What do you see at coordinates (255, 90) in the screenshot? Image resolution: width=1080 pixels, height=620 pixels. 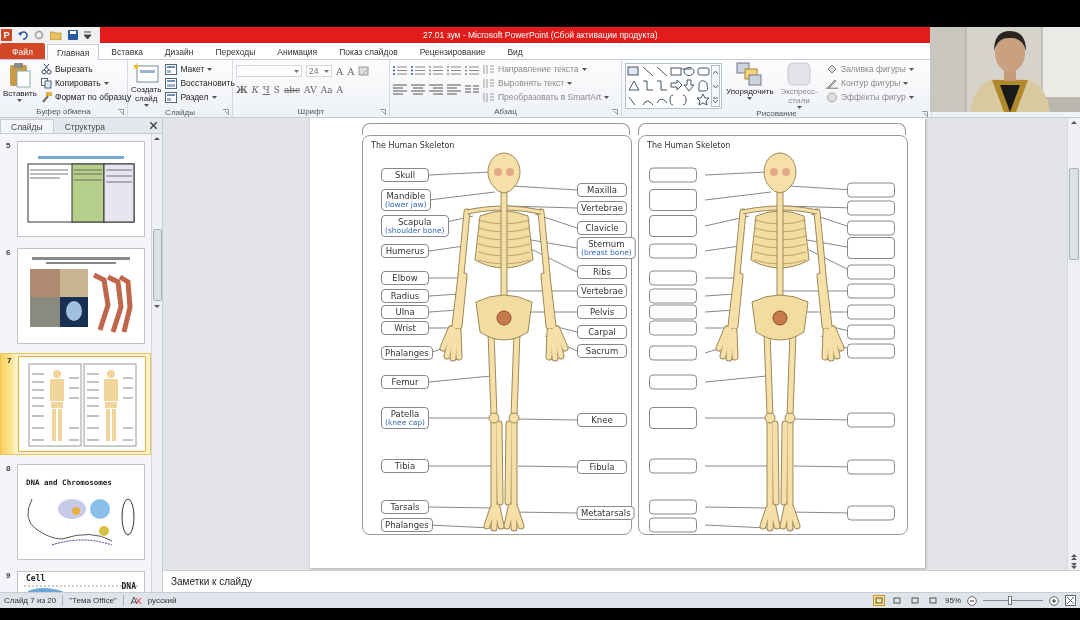 I see `format-button: К` at bounding box center [255, 90].